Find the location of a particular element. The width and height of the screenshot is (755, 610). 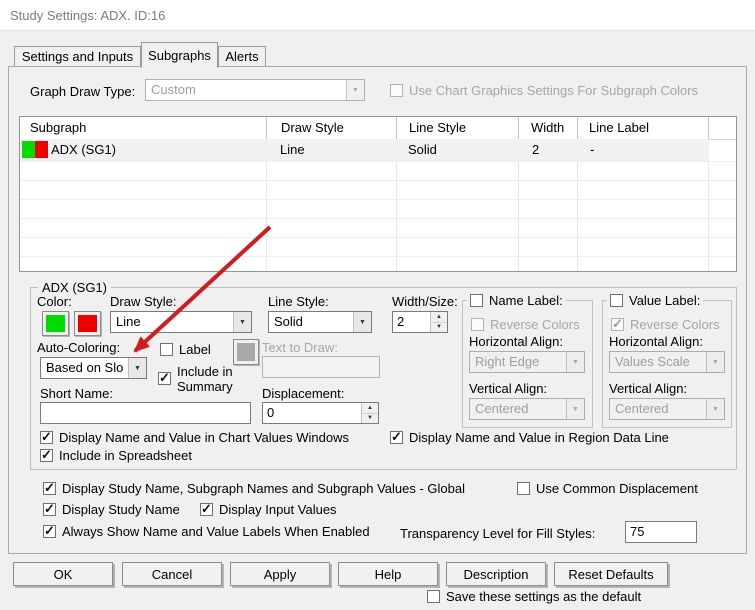

draw-style-value: Line is located at coordinates (128, 321).